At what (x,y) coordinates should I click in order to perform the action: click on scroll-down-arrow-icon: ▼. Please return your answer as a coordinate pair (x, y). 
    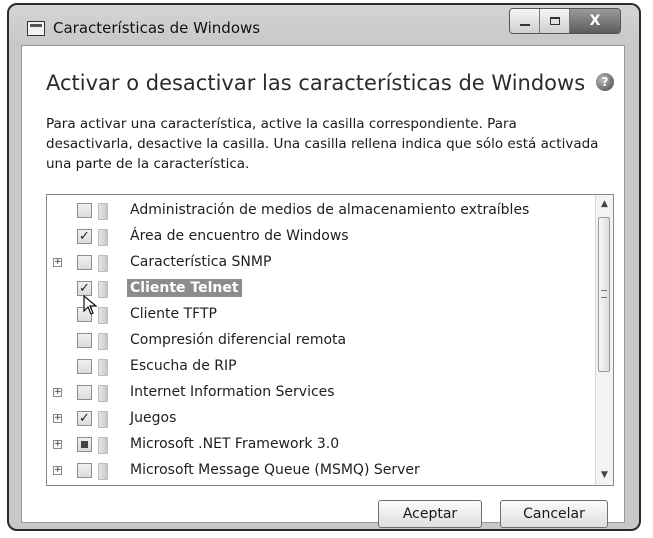
    Looking at the image, I should click on (604, 475).